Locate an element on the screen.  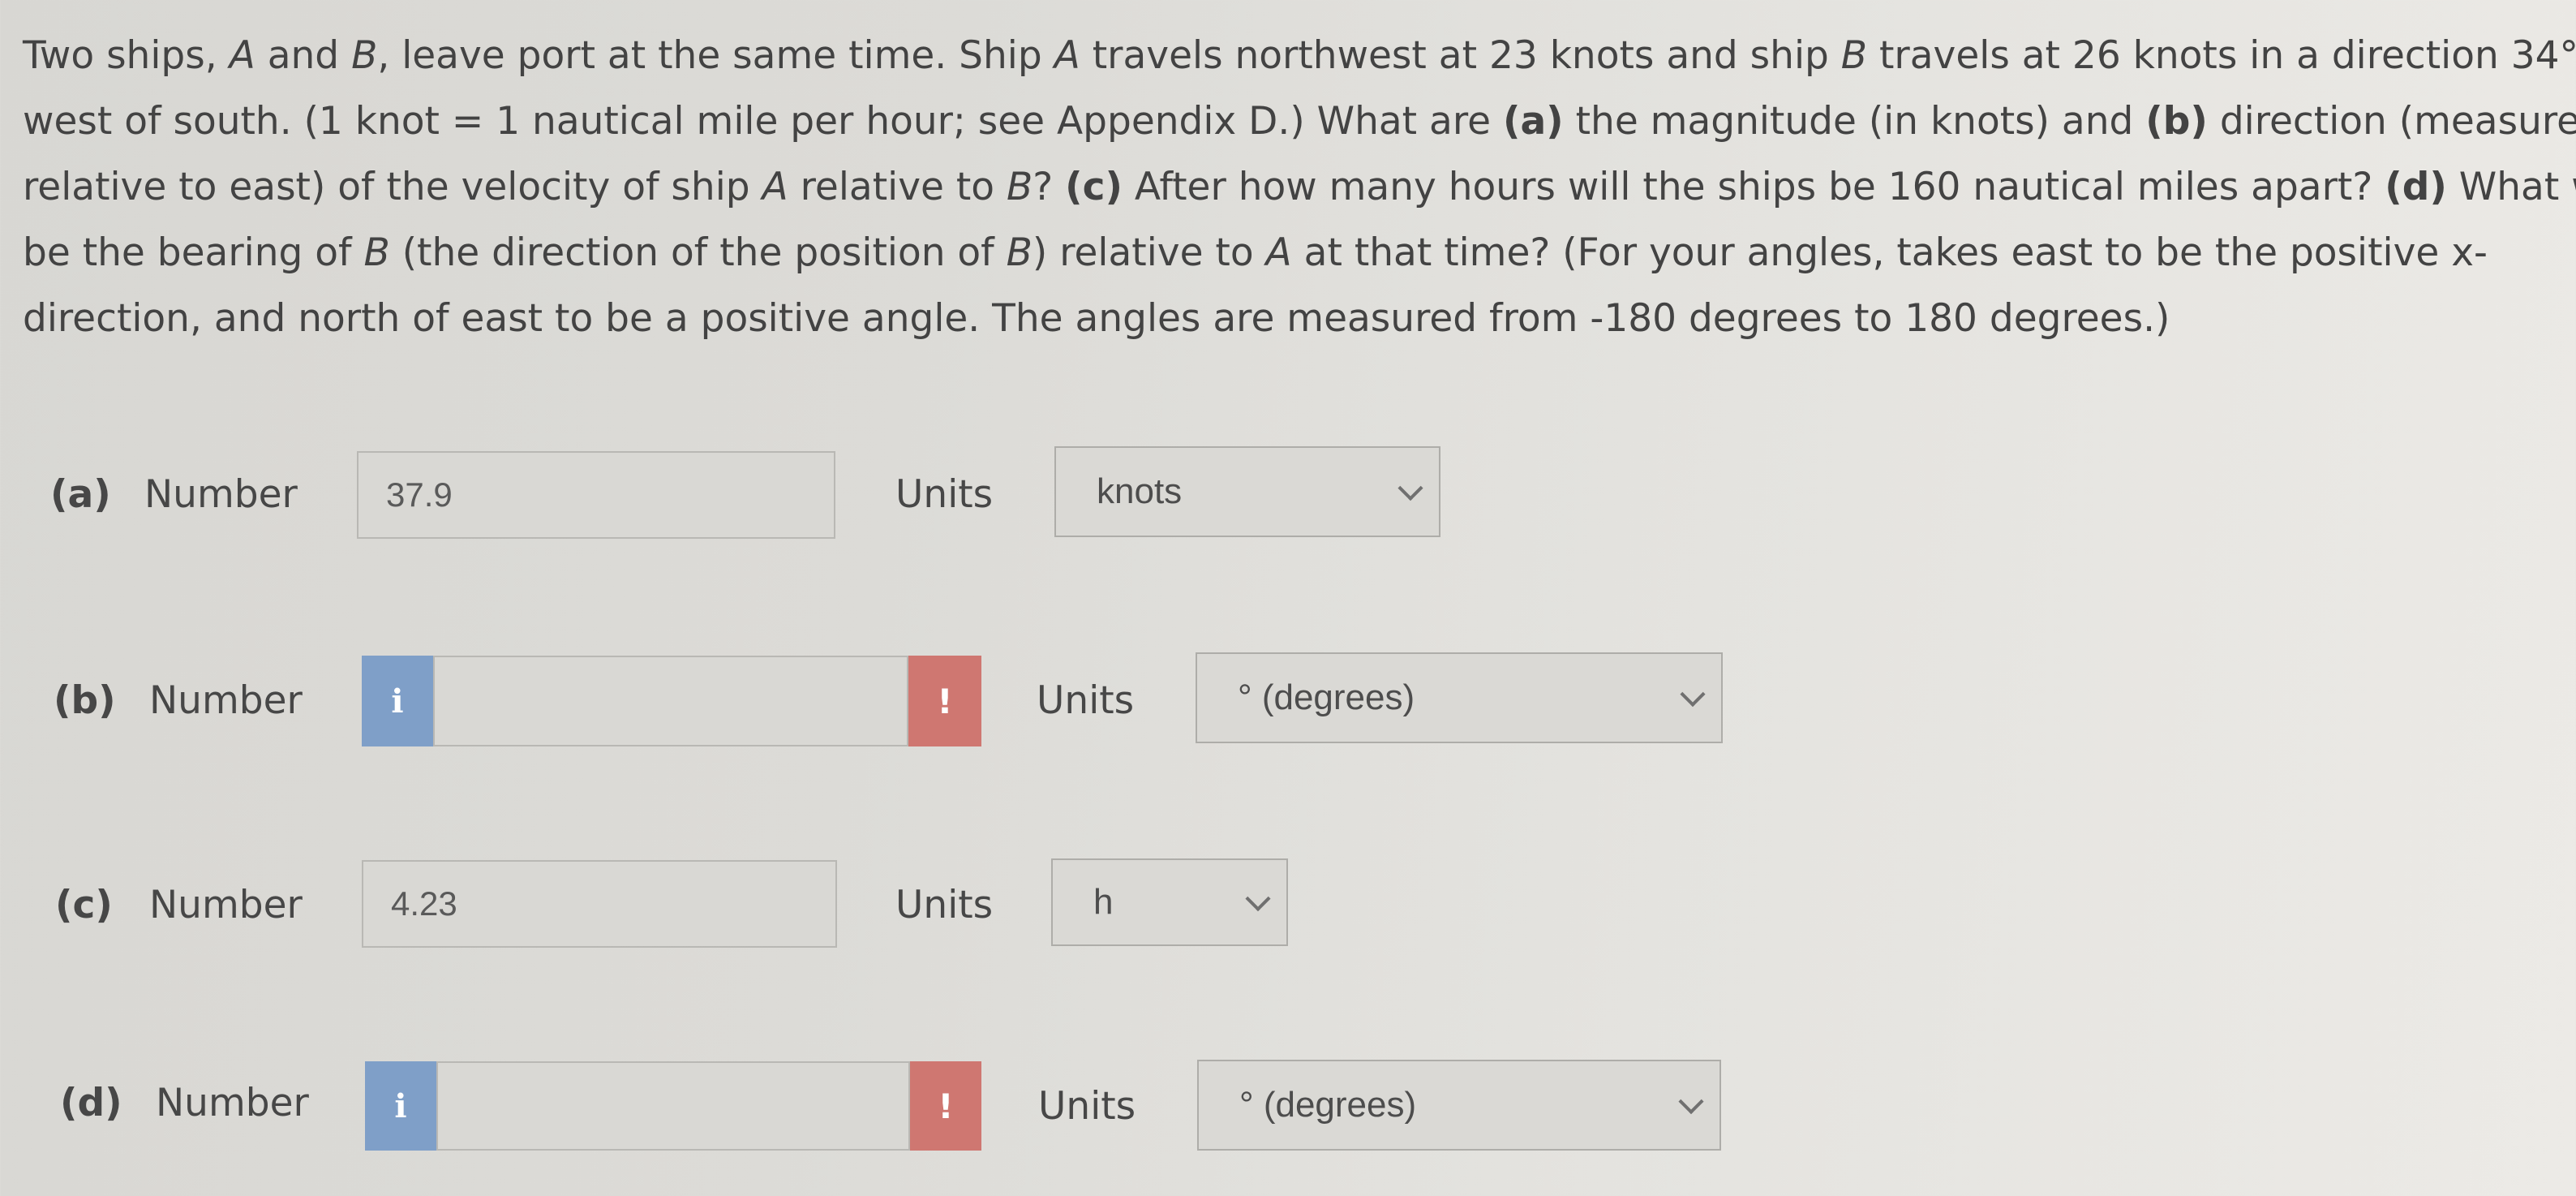
units-select: h is located at coordinates (1169, 902).